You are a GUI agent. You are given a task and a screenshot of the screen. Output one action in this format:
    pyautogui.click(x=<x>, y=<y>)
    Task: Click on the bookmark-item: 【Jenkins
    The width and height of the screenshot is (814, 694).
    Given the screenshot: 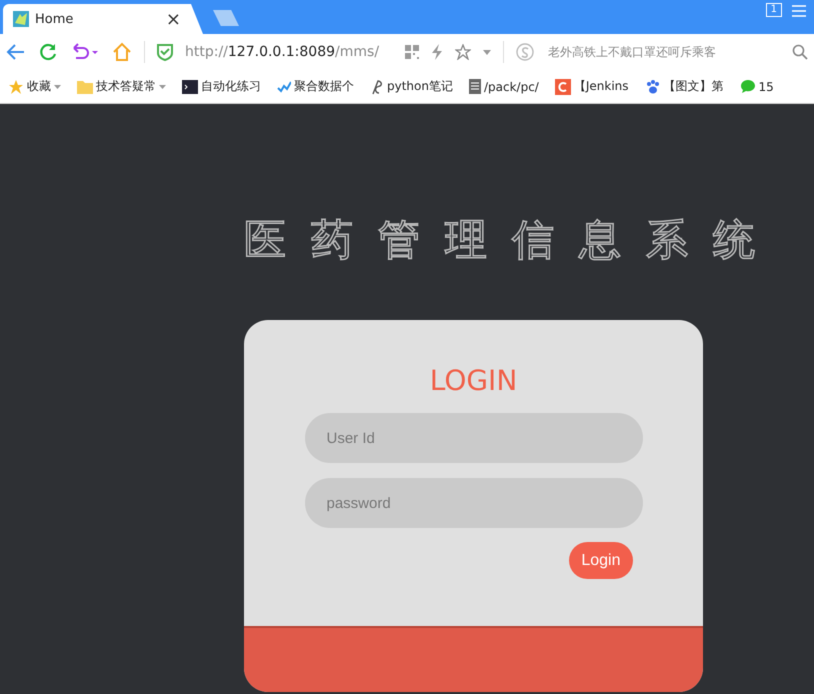 What is the action you would take?
    pyautogui.click(x=591, y=86)
    